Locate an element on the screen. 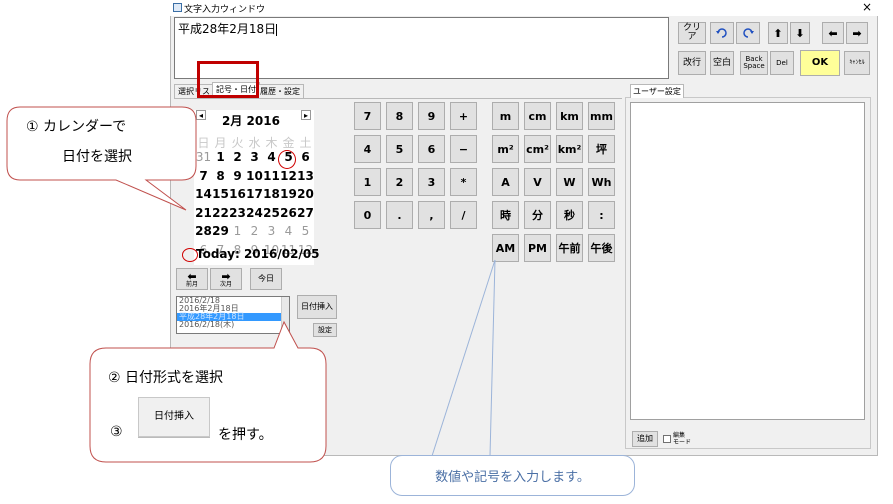 This screenshot has width=893, height=504. title-bar is located at coordinates (524, 8).